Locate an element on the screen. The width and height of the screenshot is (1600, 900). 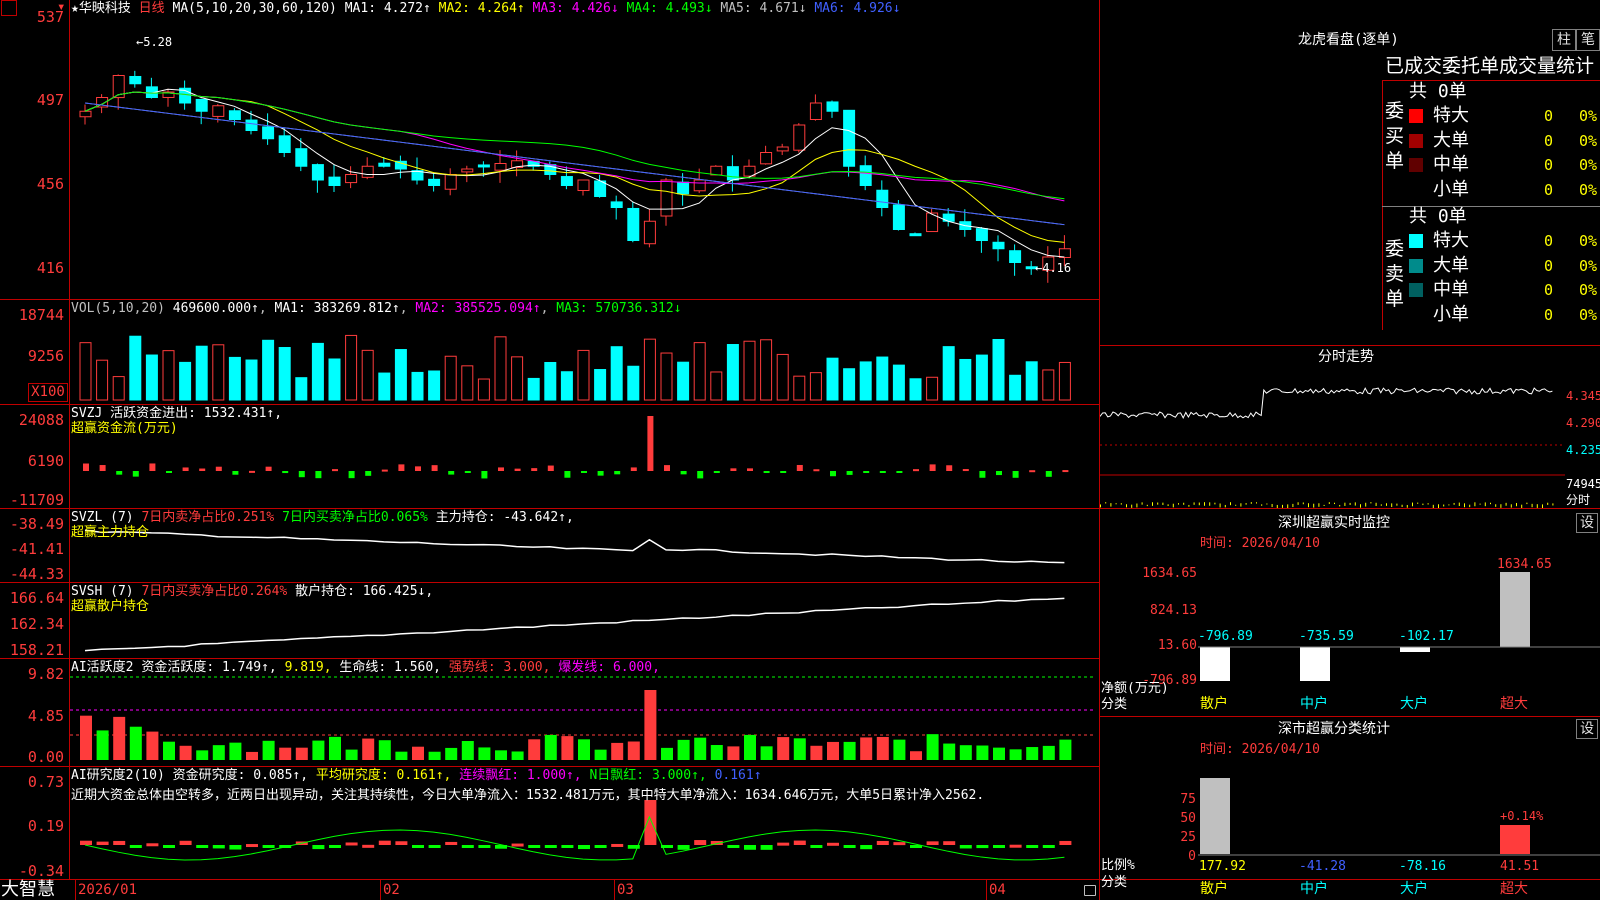
sz-stats-value: -41.28 is located at coordinates (1322, 866).